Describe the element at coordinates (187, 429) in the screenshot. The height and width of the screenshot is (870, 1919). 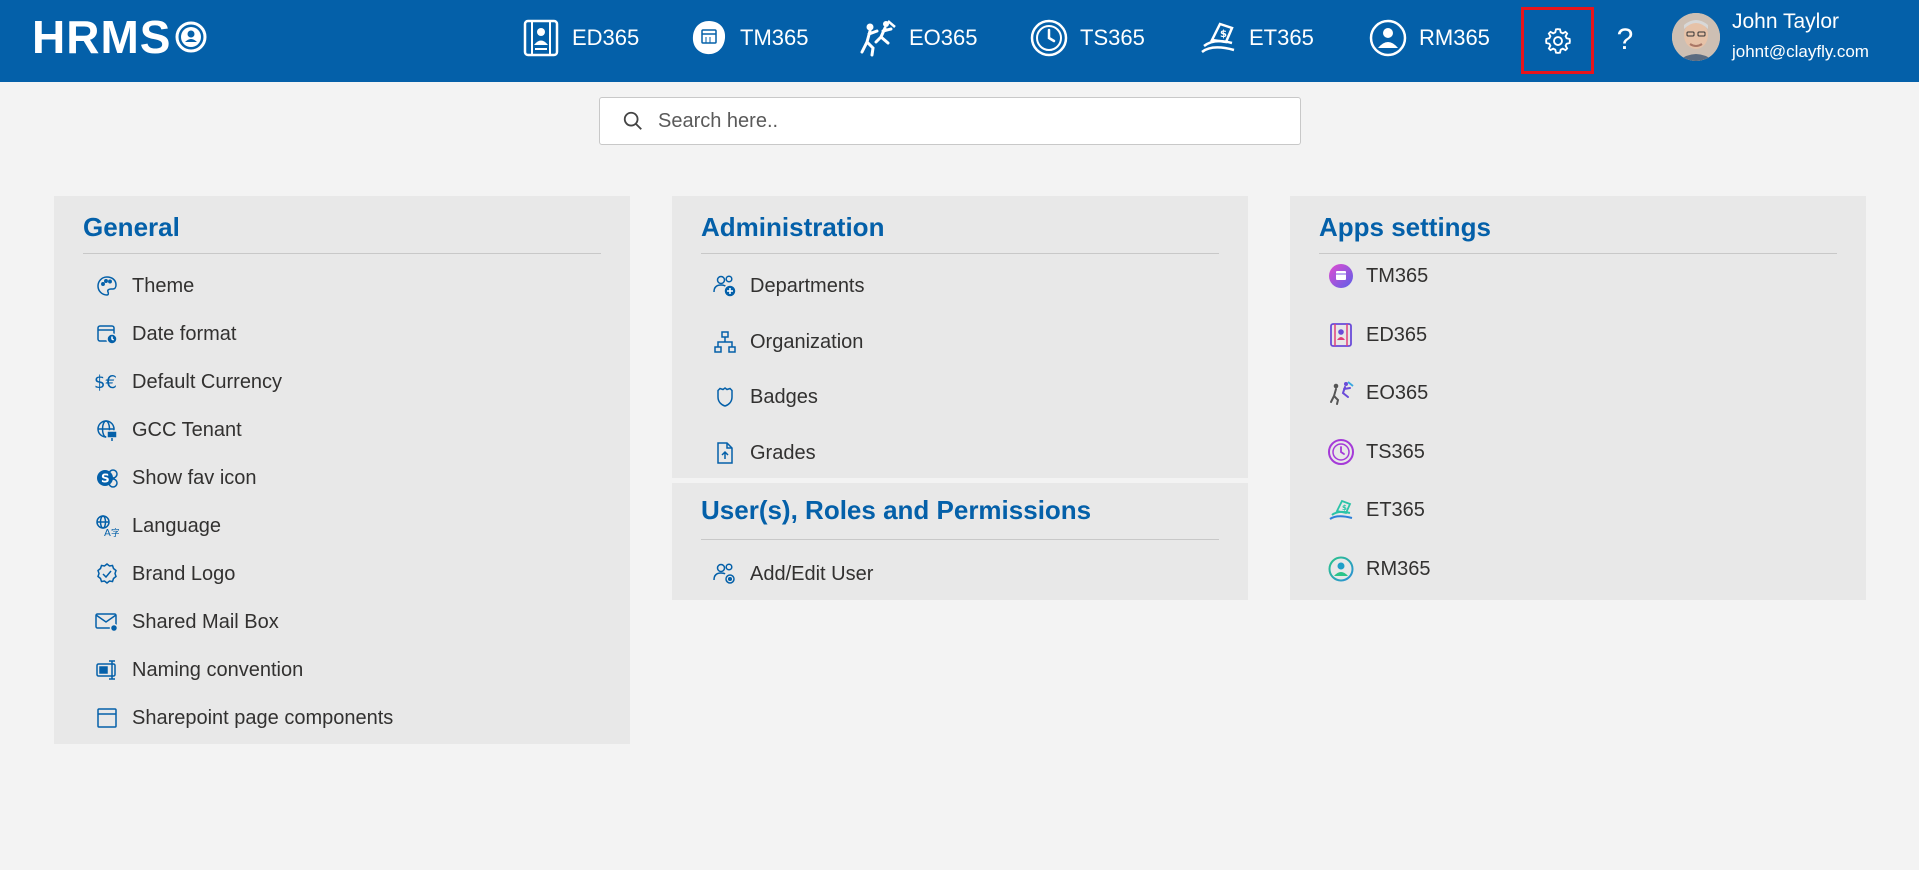
I see `item-label: GCC Tenant` at that location.